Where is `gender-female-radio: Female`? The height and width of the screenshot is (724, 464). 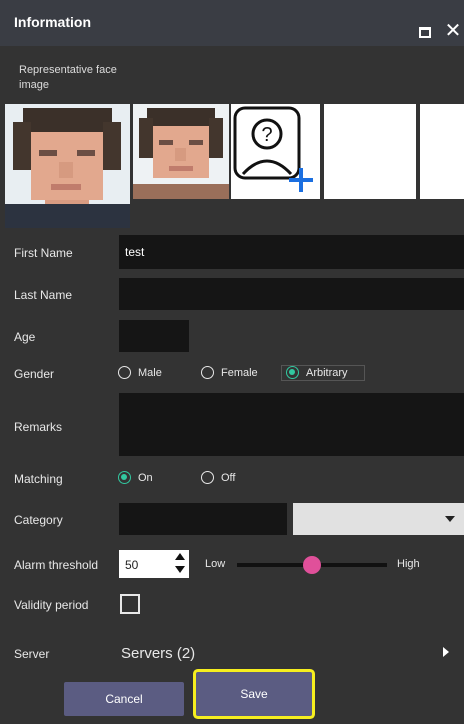
gender-female-radio: Female is located at coordinates (229, 372).